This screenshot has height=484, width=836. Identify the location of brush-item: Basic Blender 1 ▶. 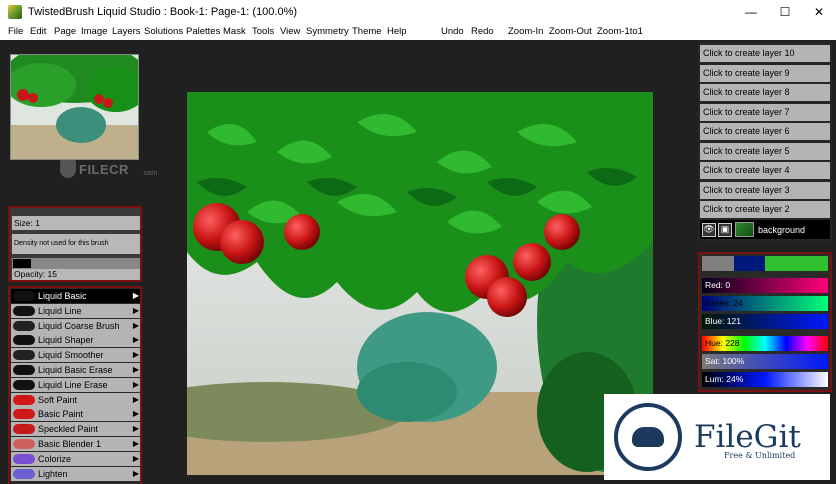
(75, 444).